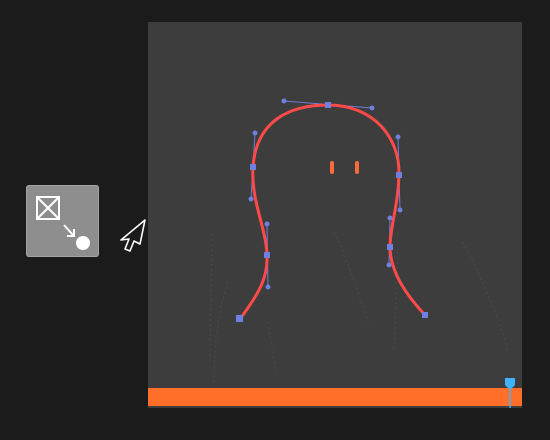  I want to click on handle-points, so click(325, 194).